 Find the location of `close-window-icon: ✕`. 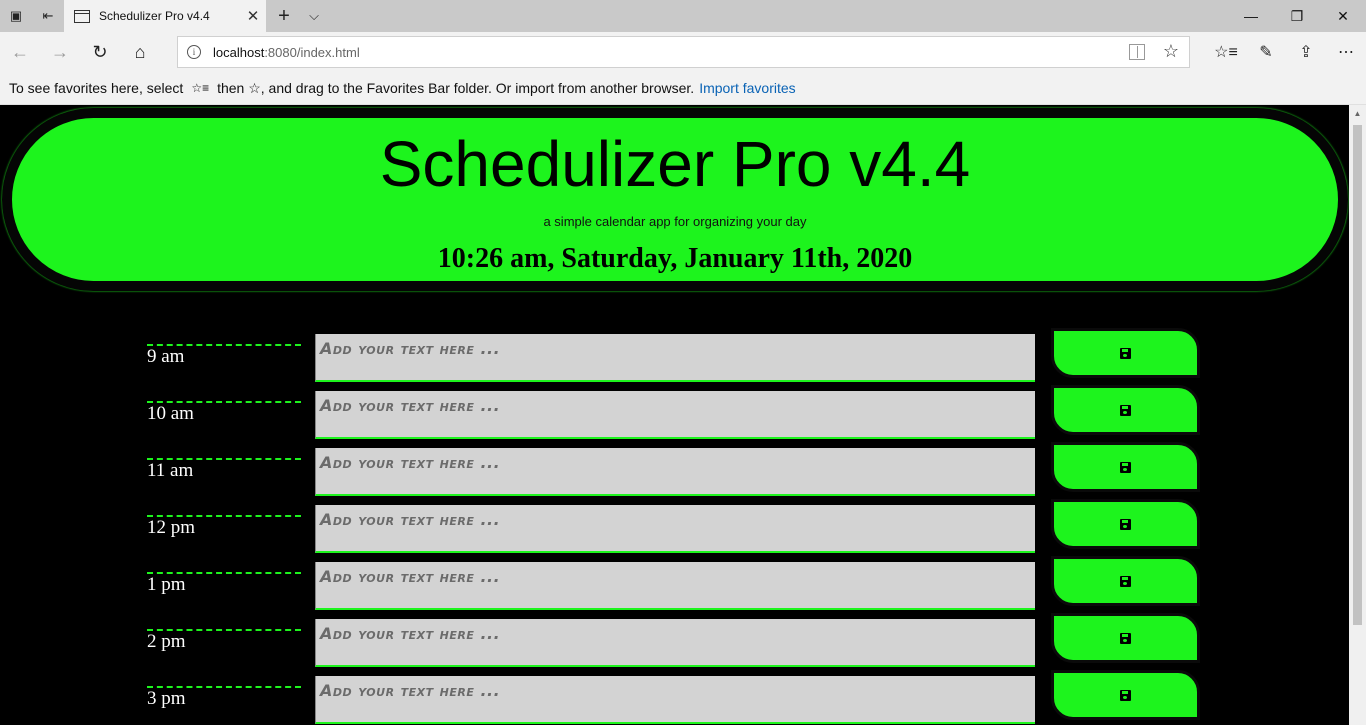

close-window-icon: ✕ is located at coordinates (1343, 16).